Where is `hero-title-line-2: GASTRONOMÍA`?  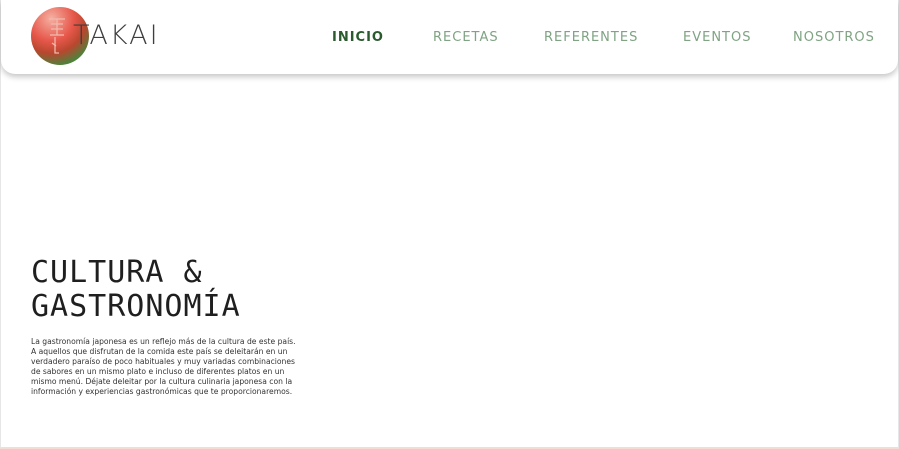 hero-title-line-2: GASTRONOMÍA is located at coordinates (136, 306).